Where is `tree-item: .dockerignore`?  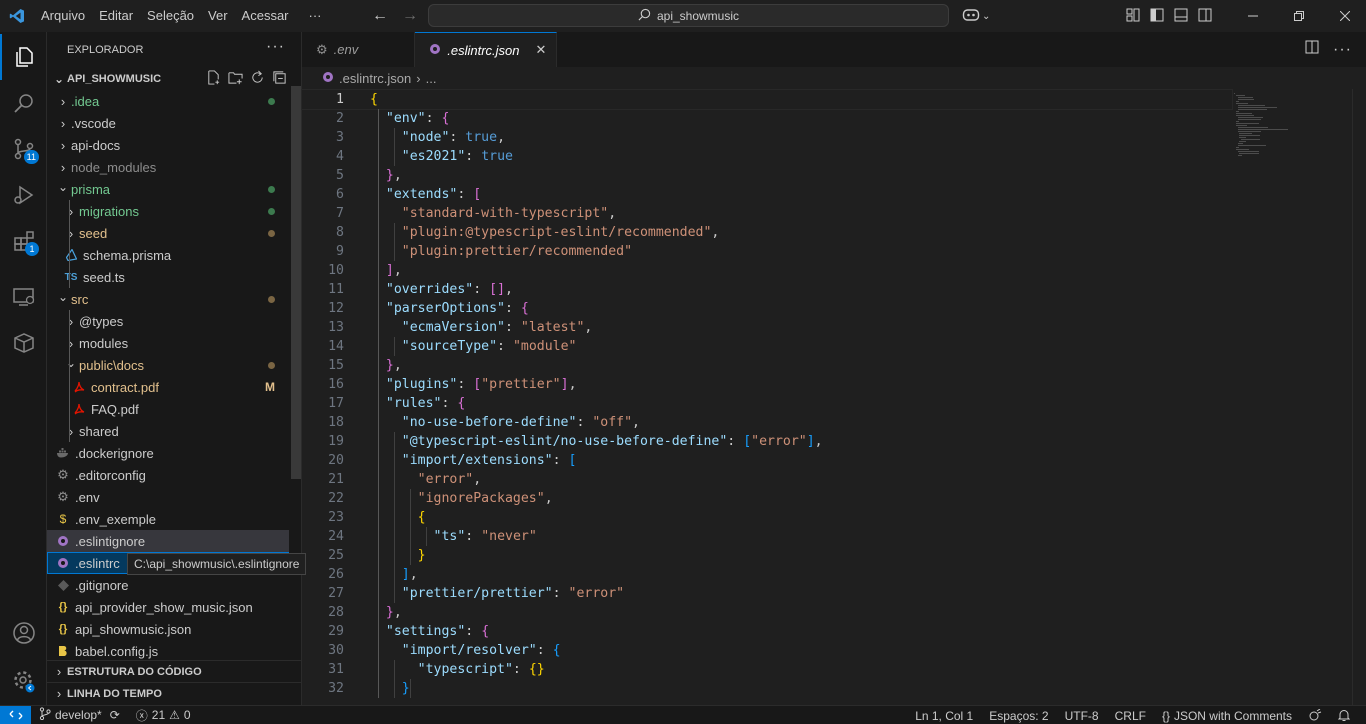 tree-item: .dockerignore is located at coordinates (168, 453).